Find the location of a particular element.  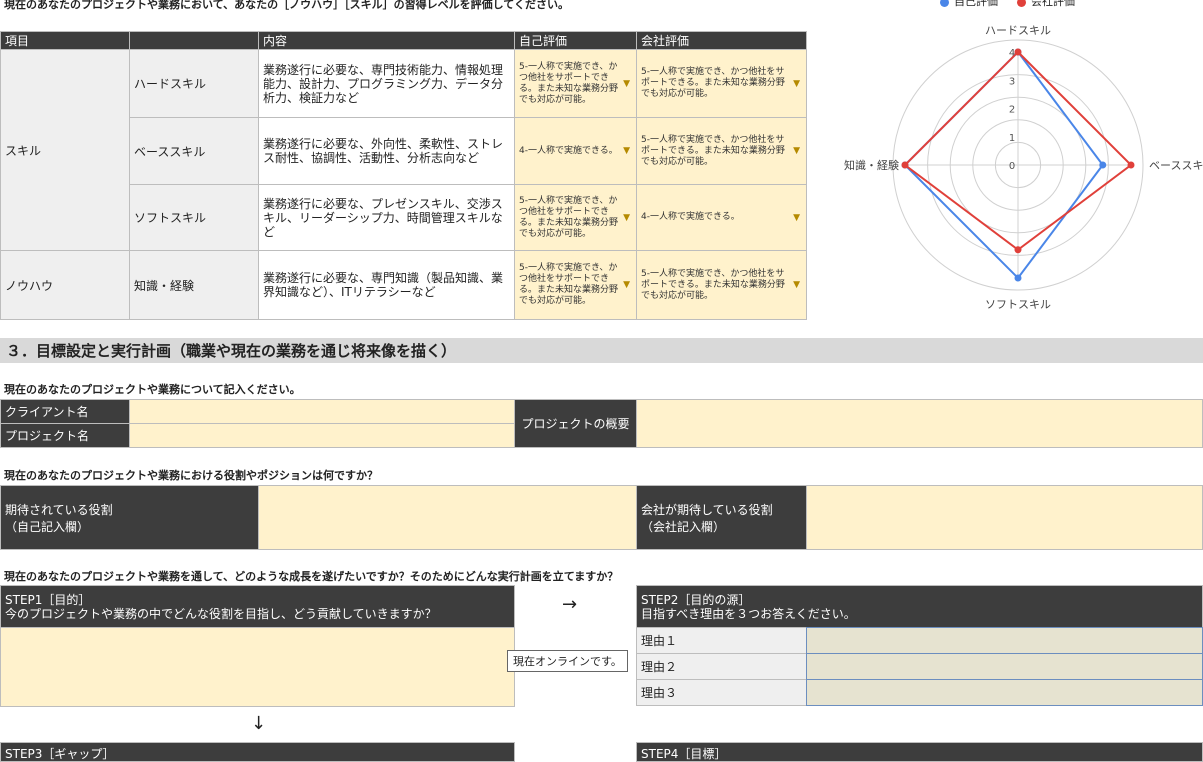

expected-role-sub: （自己記入欄） is located at coordinates (47, 526).